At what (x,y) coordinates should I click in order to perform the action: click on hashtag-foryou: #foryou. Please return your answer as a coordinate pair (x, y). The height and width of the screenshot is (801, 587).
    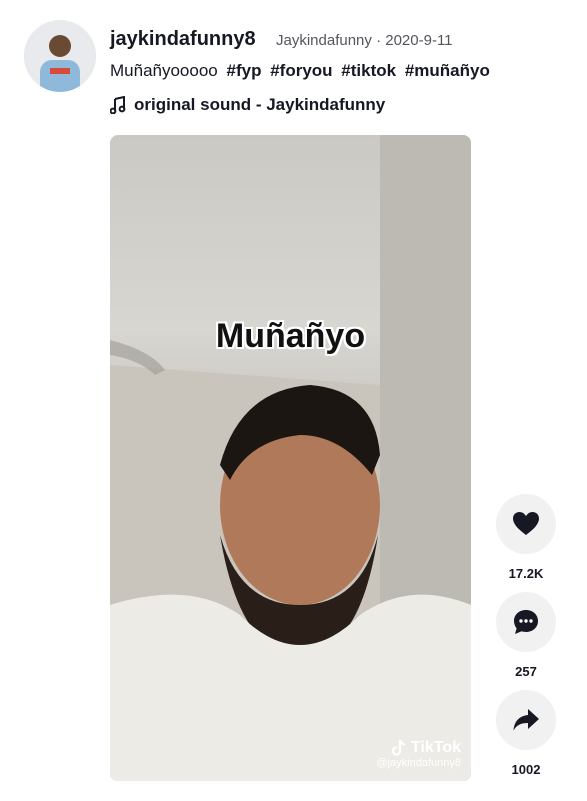
    Looking at the image, I should click on (301, 70).